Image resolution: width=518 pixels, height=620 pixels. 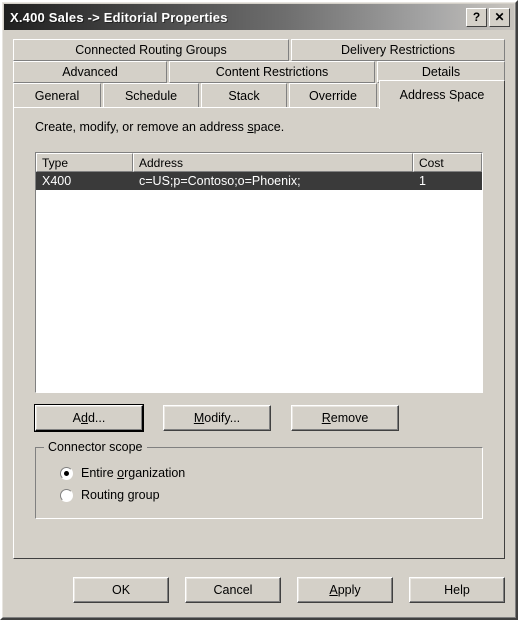 I want to click on tab-general: General, so click(x=57, y=96).